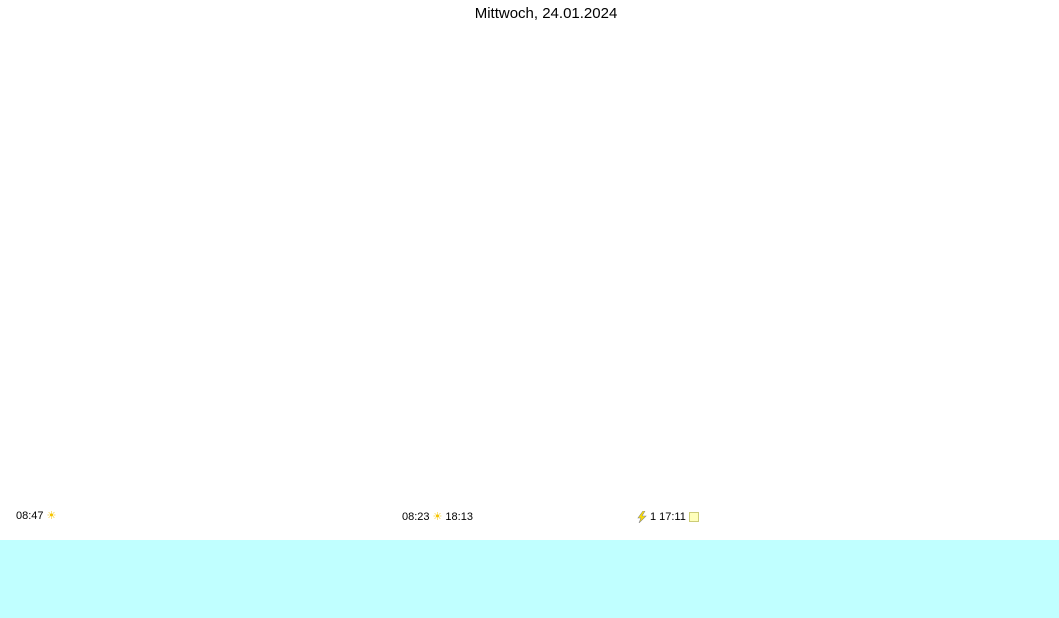  Describe the element at coordinates (672, 517) in the screenshot. I see `lightning-time-label: 17:11` at that location.